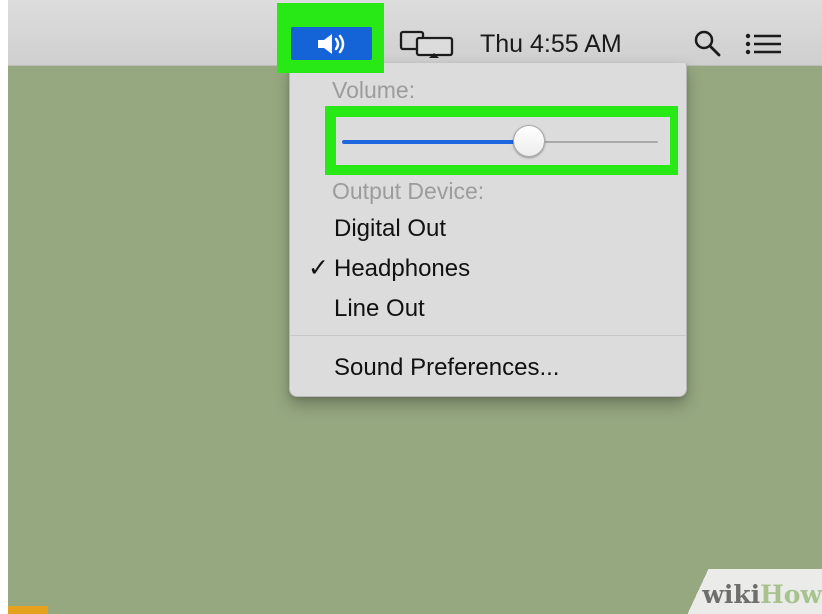 The image size is (822, 614). What do you see at coordinates (374, 90) in the screenshot?
I see `volume-label: Volume:` at bounding box center [374, 90].